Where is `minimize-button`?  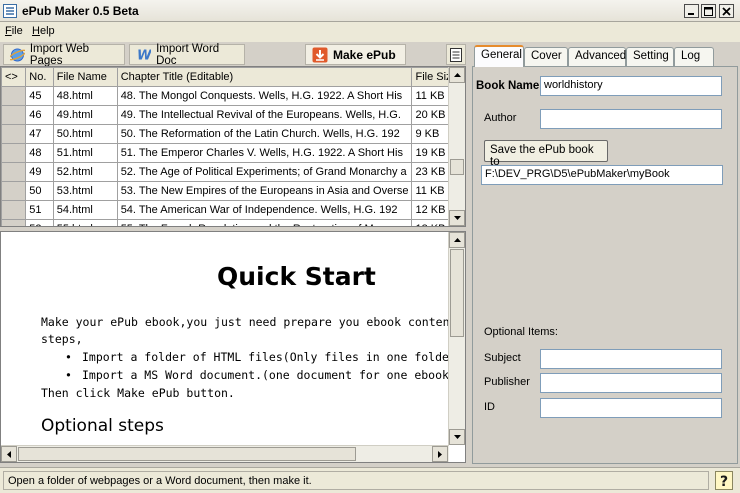
minimize-button is located at coordinates (691, 11).